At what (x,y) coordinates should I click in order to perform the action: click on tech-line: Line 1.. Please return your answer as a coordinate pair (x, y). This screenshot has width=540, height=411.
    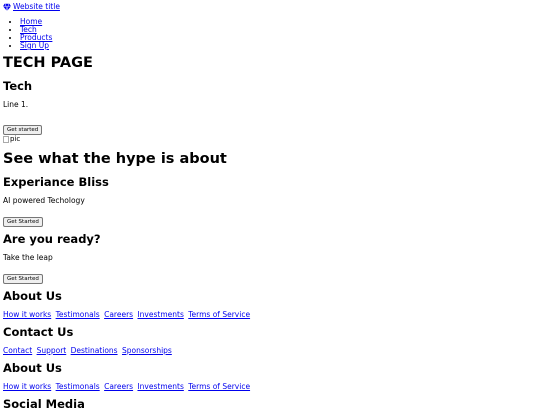
    Looking at the image, I should click on (16, 104).